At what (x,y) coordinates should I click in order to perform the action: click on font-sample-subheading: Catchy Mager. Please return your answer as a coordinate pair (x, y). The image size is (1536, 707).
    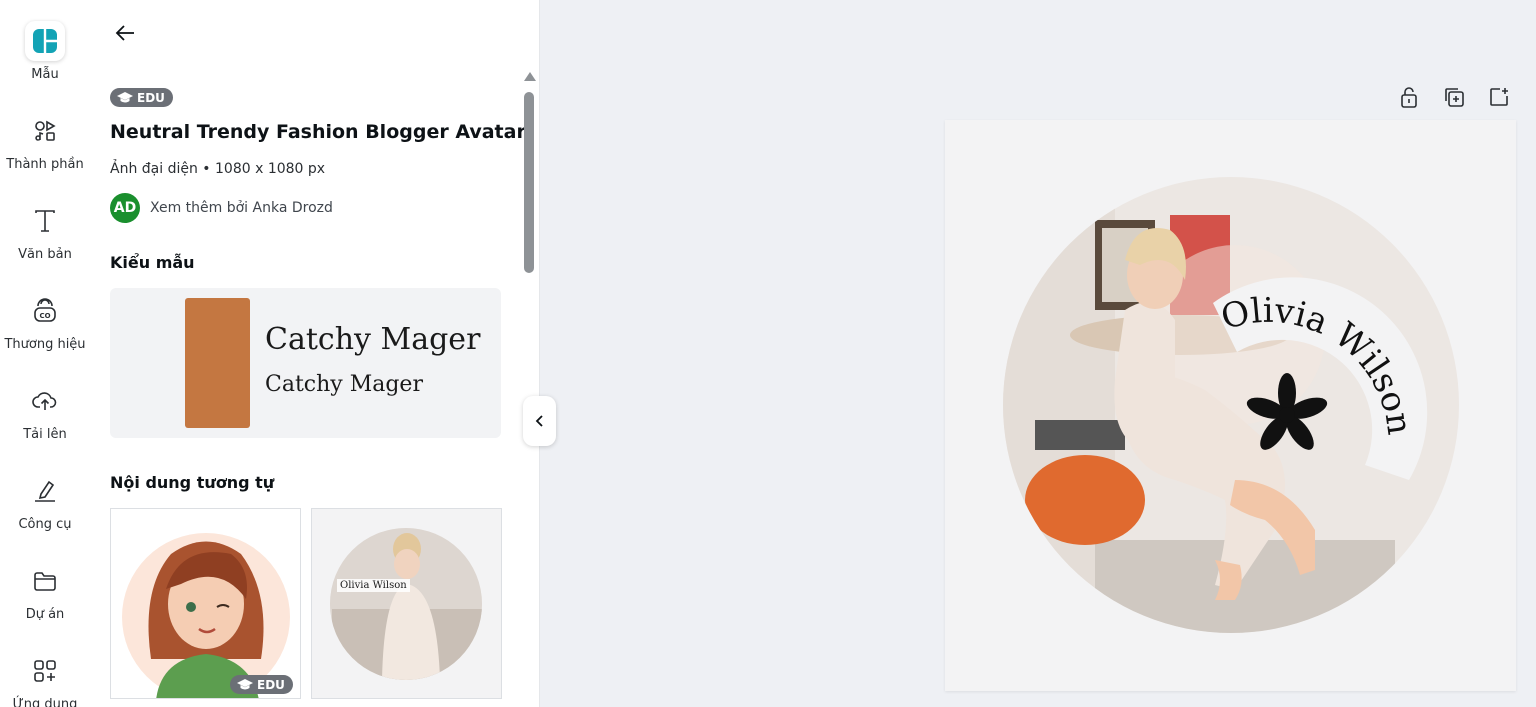
    Looking at the image, I should click on (344, 384).